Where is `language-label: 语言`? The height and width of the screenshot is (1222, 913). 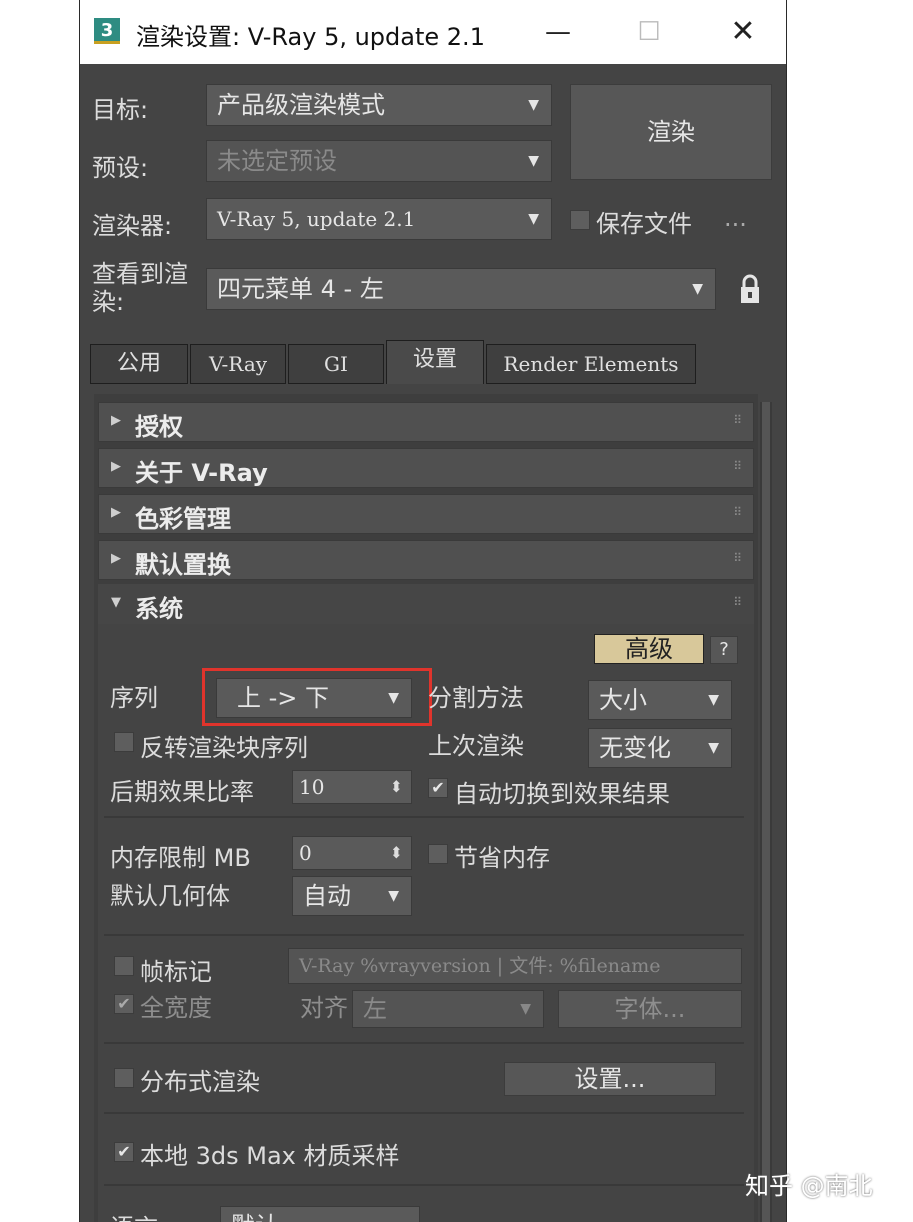 language-label: 语言 is located at coordinates (134, 1215).